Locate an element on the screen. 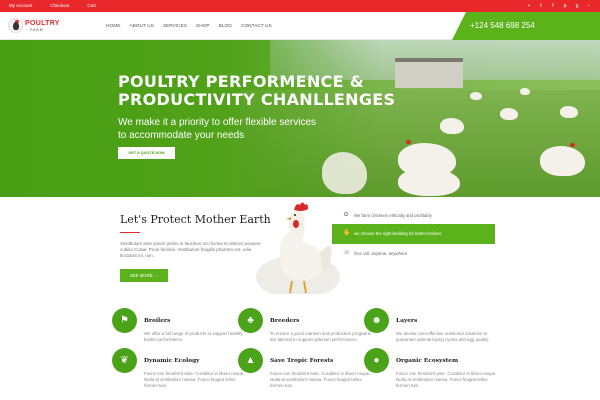 The height and width of the screenshot is (400, 600). people-icon: ☻ is located at coordinates (376, 320).